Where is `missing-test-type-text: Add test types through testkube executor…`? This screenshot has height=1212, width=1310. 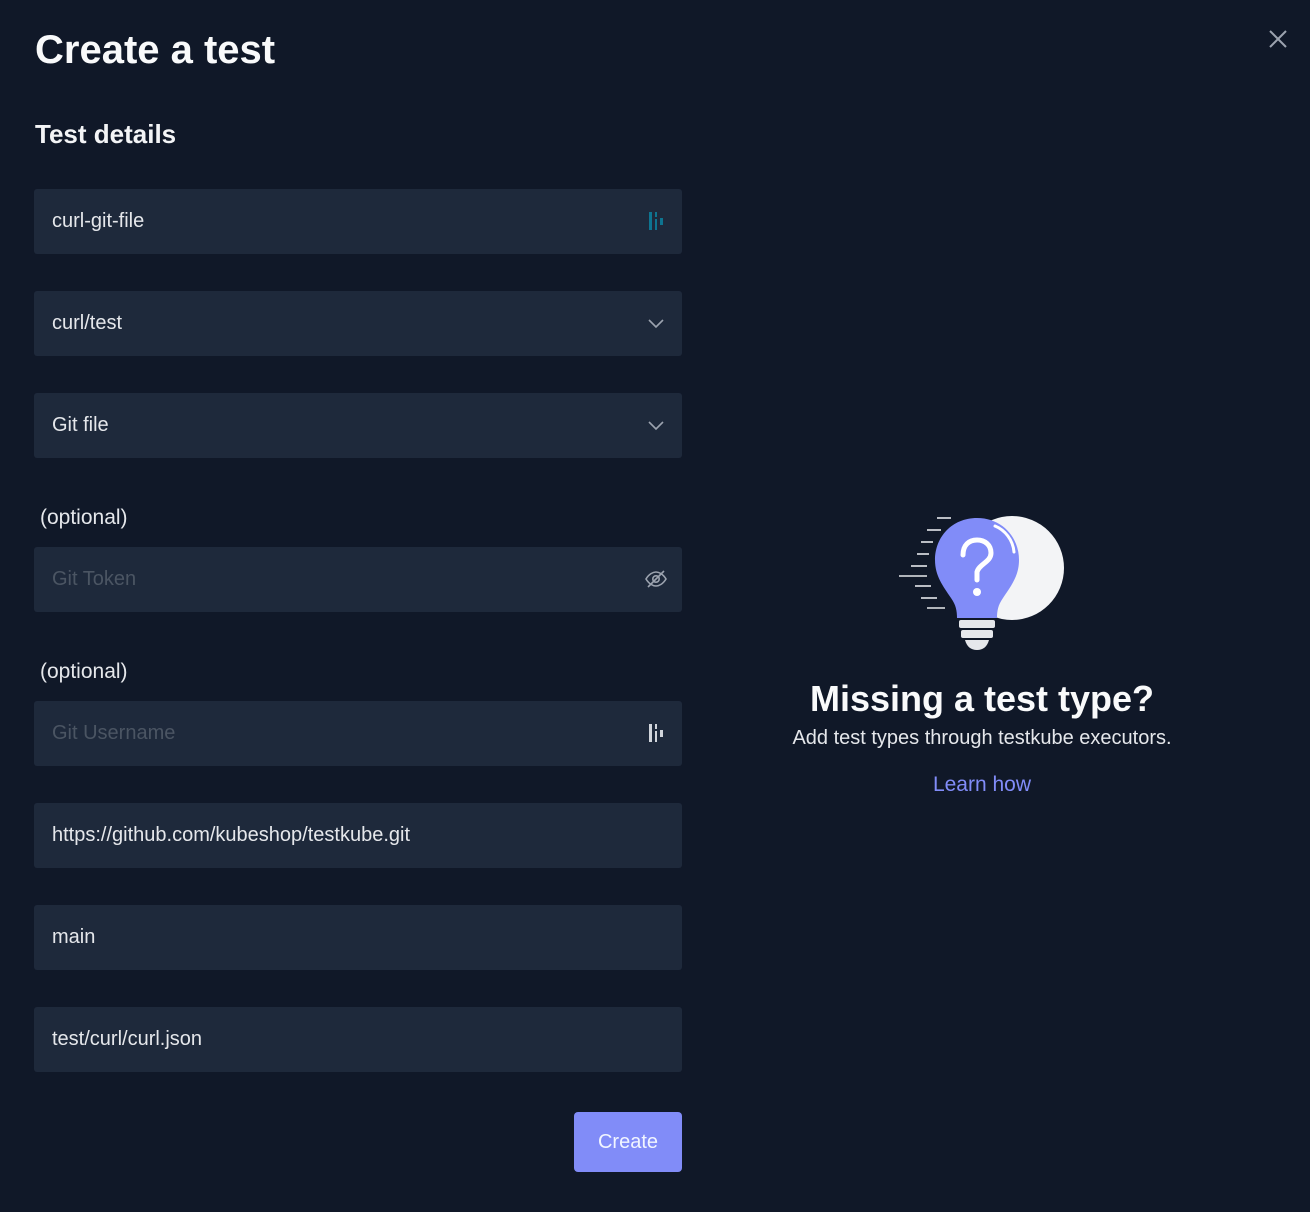
missing-test-type-text: Add test types through testkube executor… is located at coordinates (982, 738).